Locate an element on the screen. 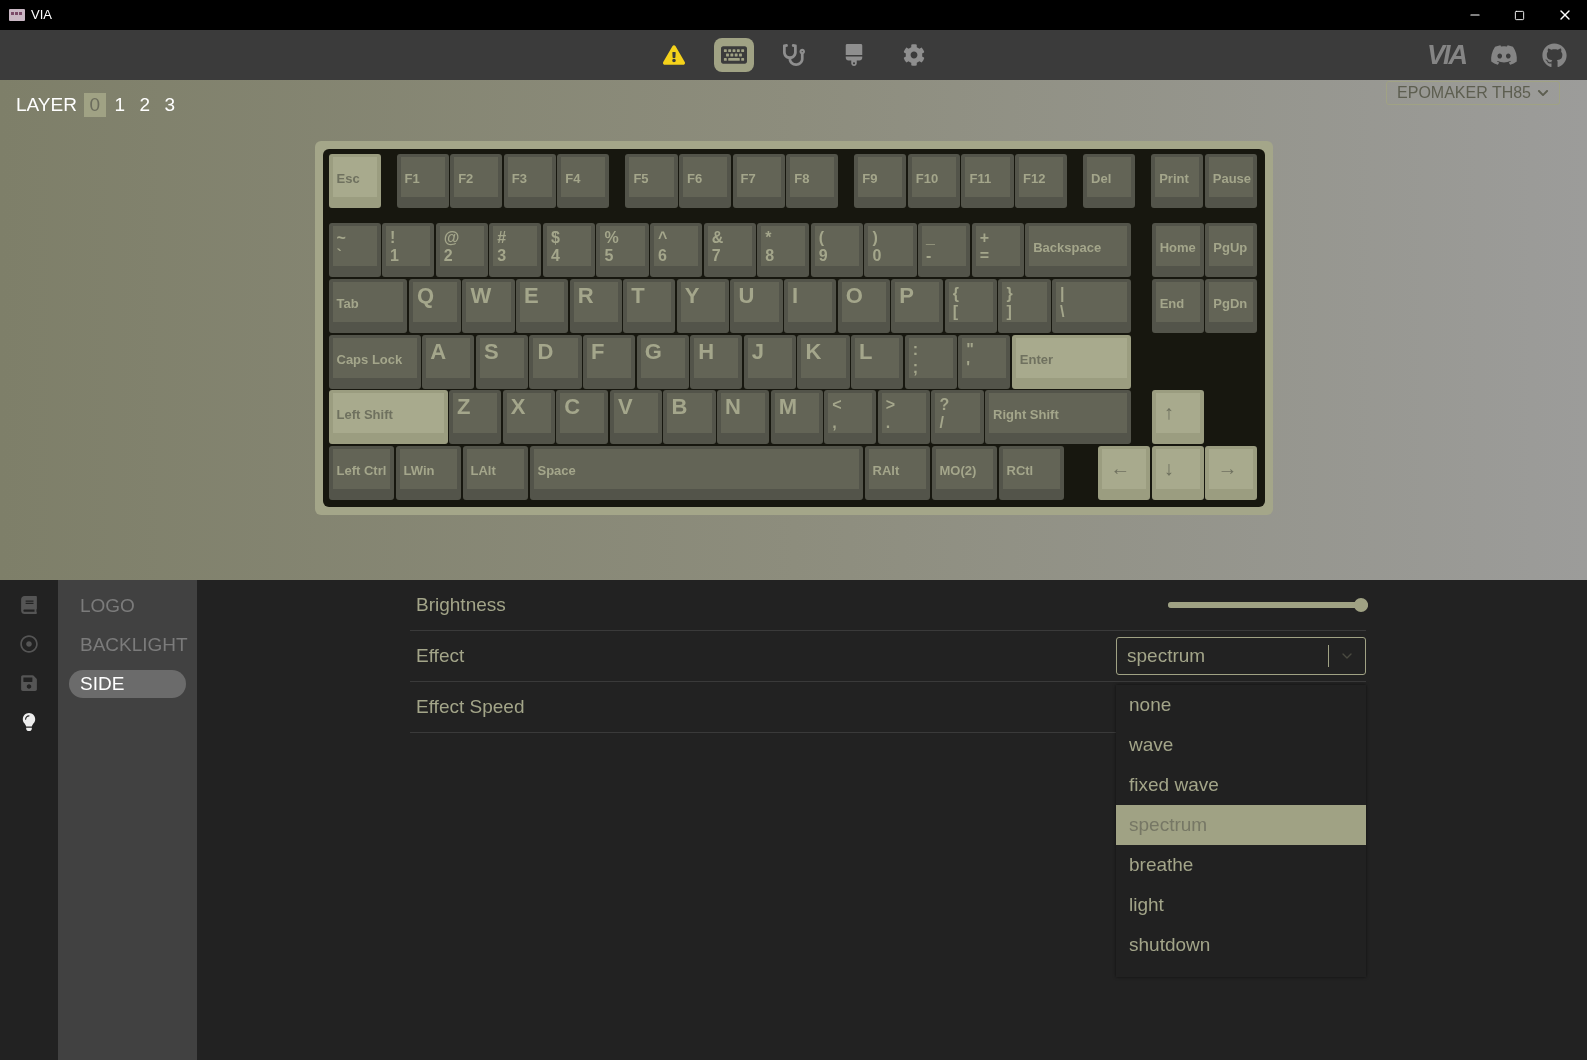  keyboard-key: → is located at coordinates (1231, 472).